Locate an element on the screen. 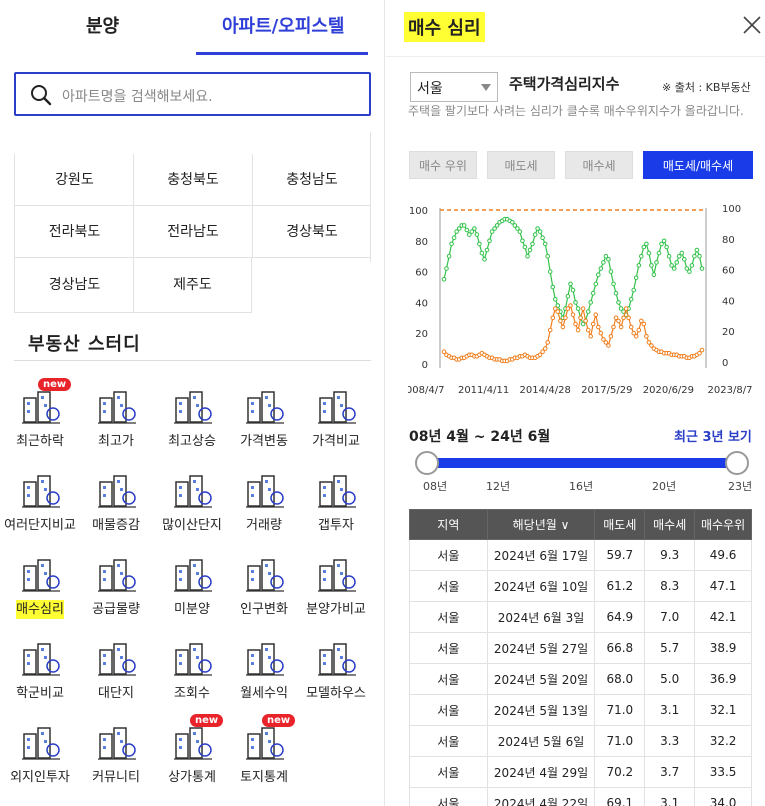  col-date-sort: 해당년월 ∨ is located at coordinates (541, 524).